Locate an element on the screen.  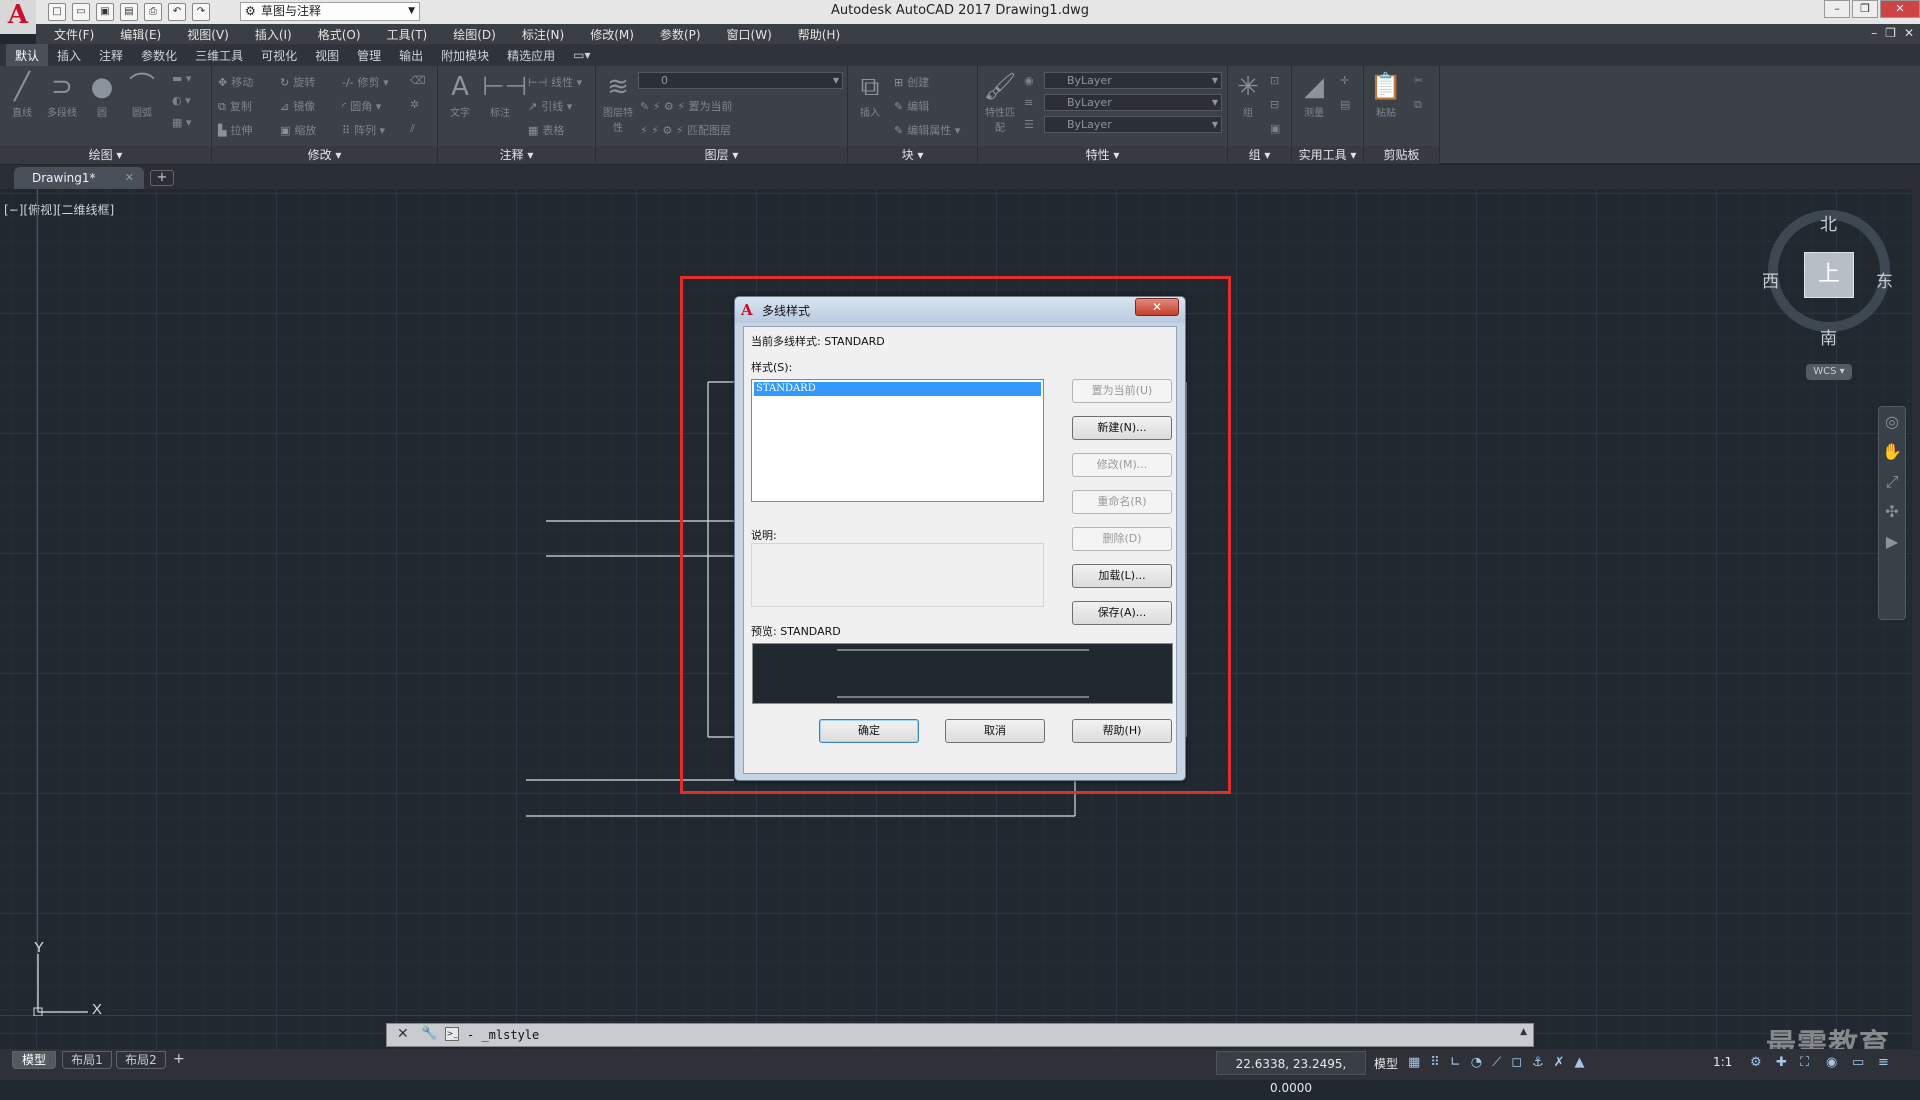
plus-icon: ✚ is located at coordinates (1781, 1062).